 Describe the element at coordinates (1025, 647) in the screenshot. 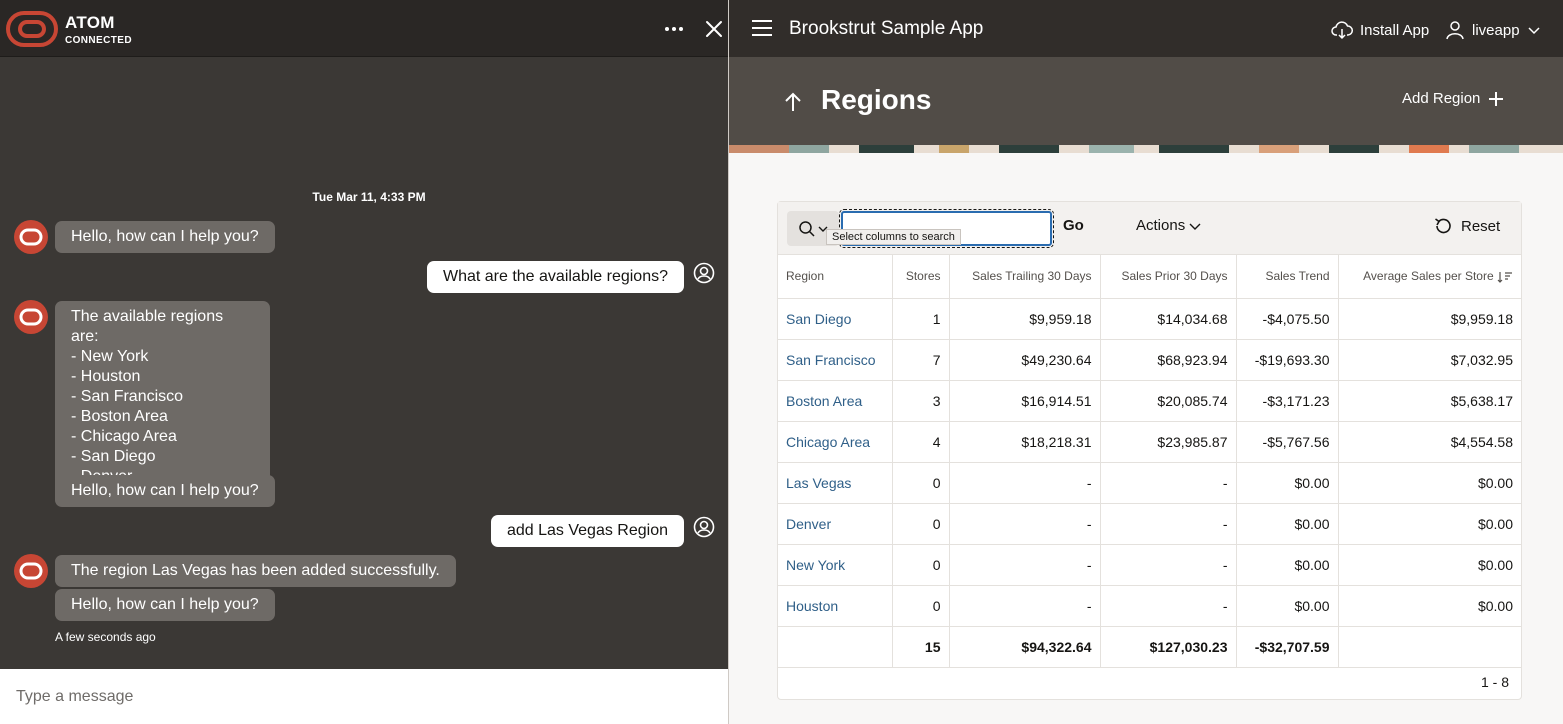

I see `total-cell: $94,322.64` at that location.